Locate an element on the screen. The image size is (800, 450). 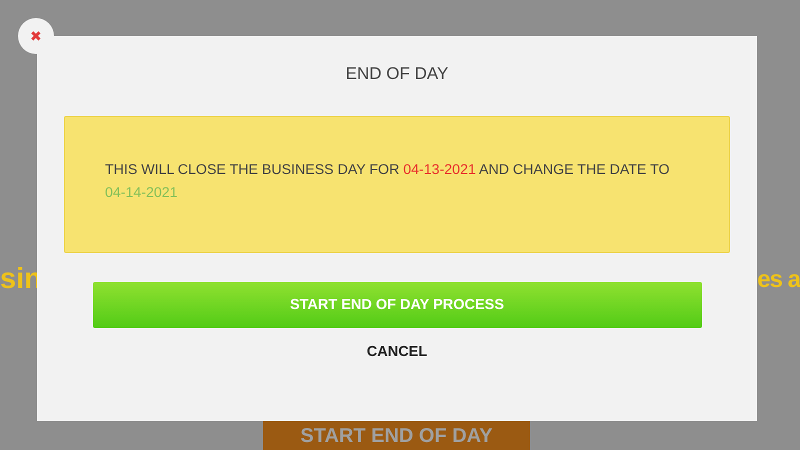
cancel-button: CANCEL is located at coordinates (397, 353).